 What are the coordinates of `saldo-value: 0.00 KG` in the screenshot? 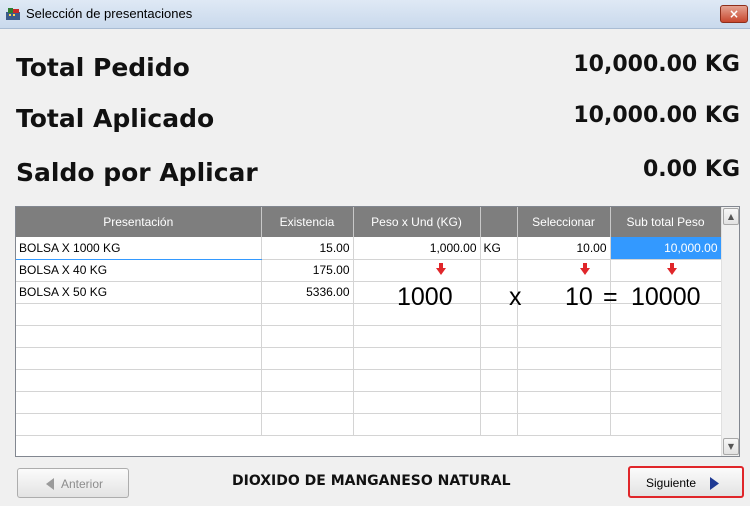 It's located at (691, 169).